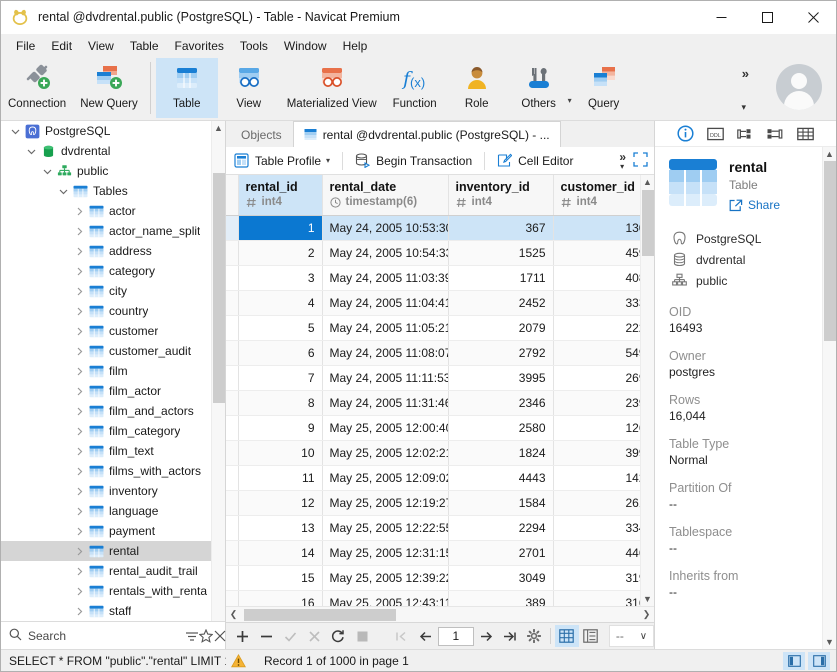  I want to click on sidebar-scroll-thumb, so click(219, 288).